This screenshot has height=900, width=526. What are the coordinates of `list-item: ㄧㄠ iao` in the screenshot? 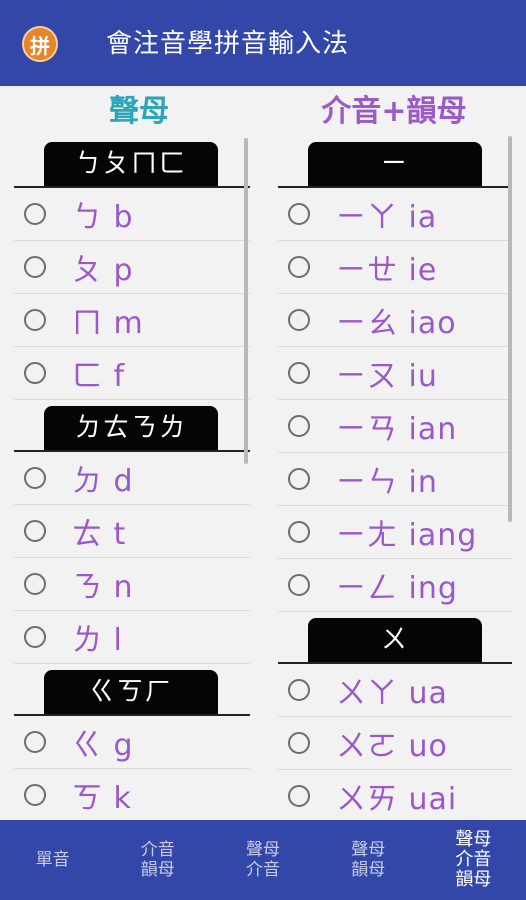 It's located at (395, 320).